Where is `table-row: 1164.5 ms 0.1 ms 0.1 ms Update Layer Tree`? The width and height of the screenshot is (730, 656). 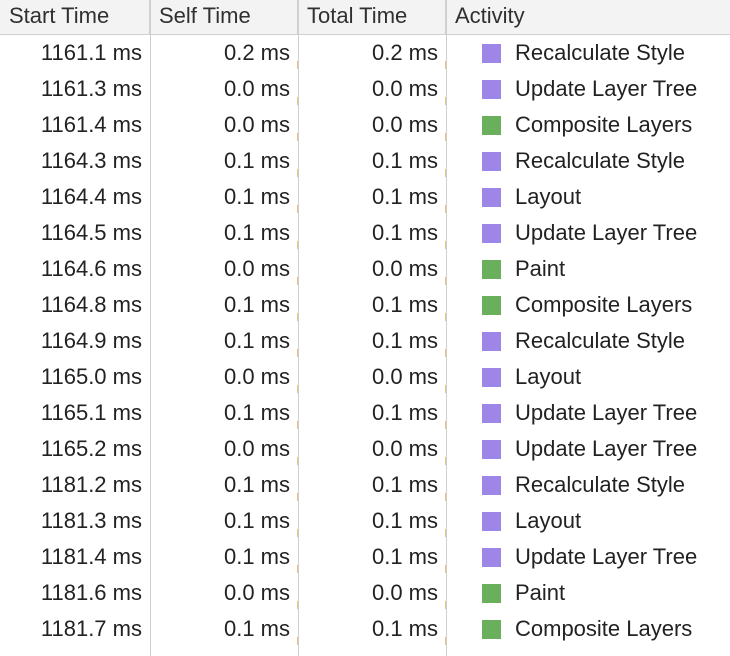 table-row: 1164.5 ms 0.1 ms 0.1 ms Update Layer Tree is located at coordinates (365, 233).